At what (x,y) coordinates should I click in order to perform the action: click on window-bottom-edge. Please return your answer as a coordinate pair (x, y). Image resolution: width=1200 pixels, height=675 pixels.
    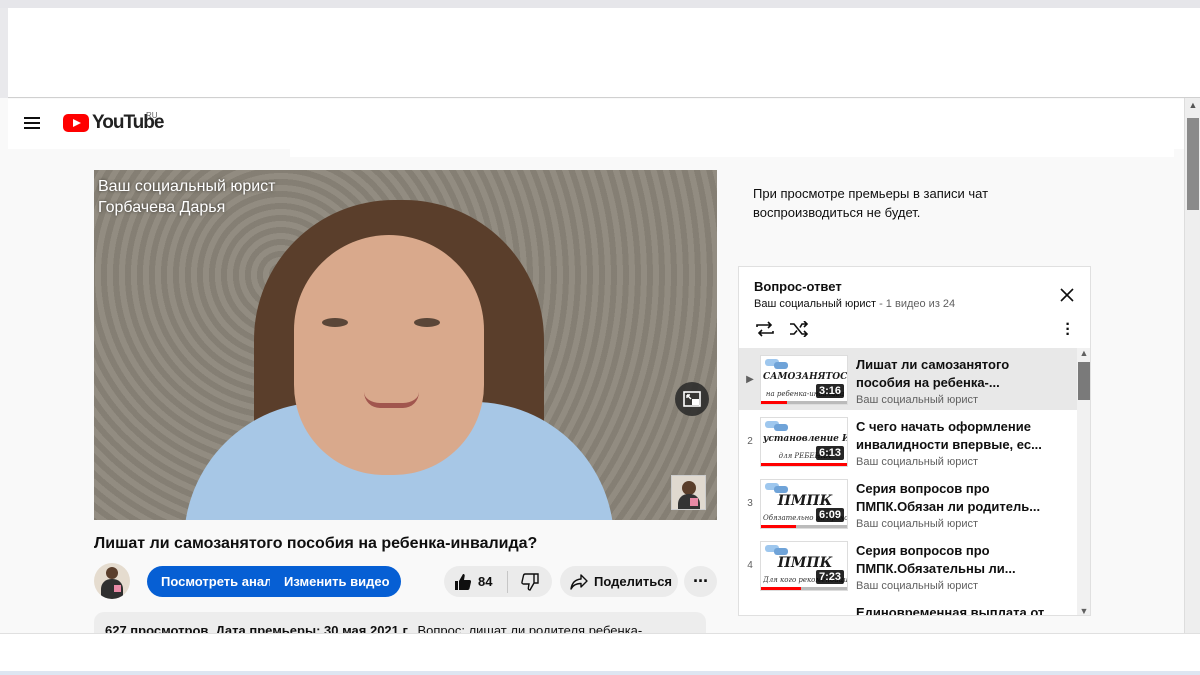
    Looking at the image, I should click on (600, 673).